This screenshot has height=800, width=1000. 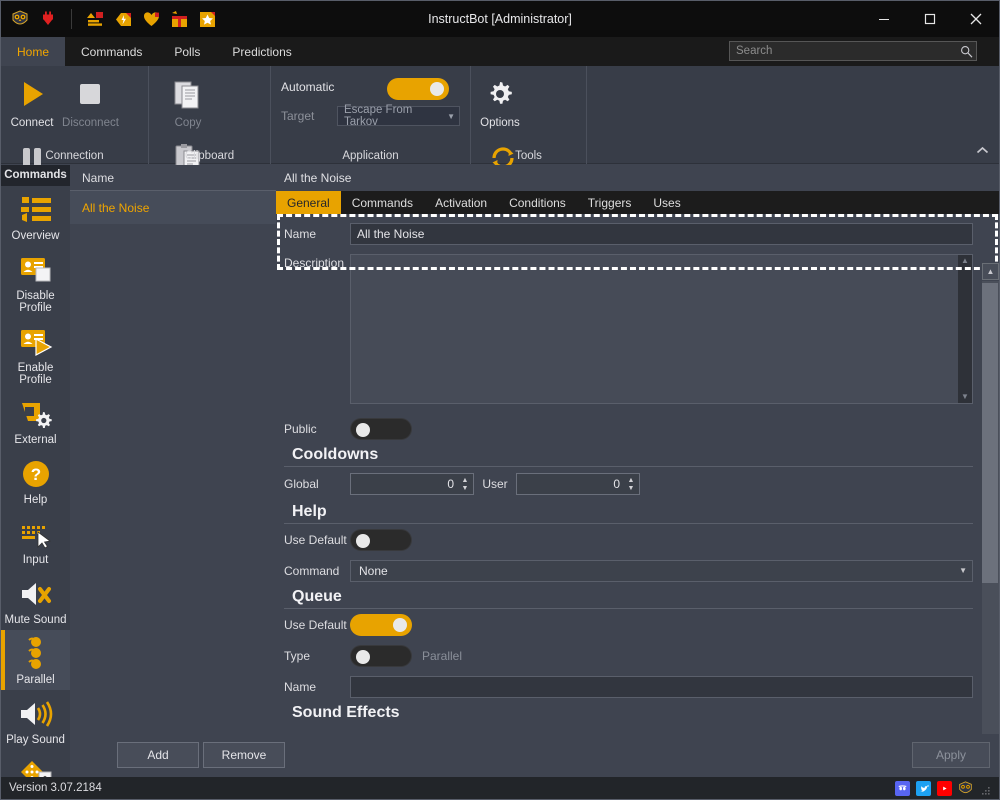 I want to click on tab-commands: Commands, so click(x=382, y=202).